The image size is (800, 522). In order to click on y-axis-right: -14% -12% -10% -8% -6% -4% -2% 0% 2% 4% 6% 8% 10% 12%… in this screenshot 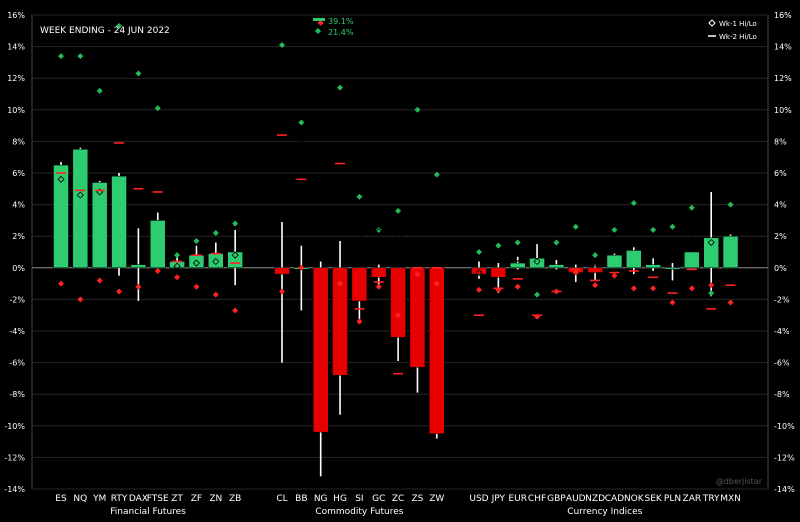, I will do `click(784, 252)`.